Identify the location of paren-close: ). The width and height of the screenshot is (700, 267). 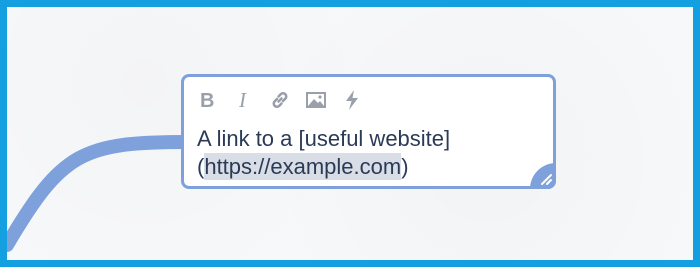
(405, 166).